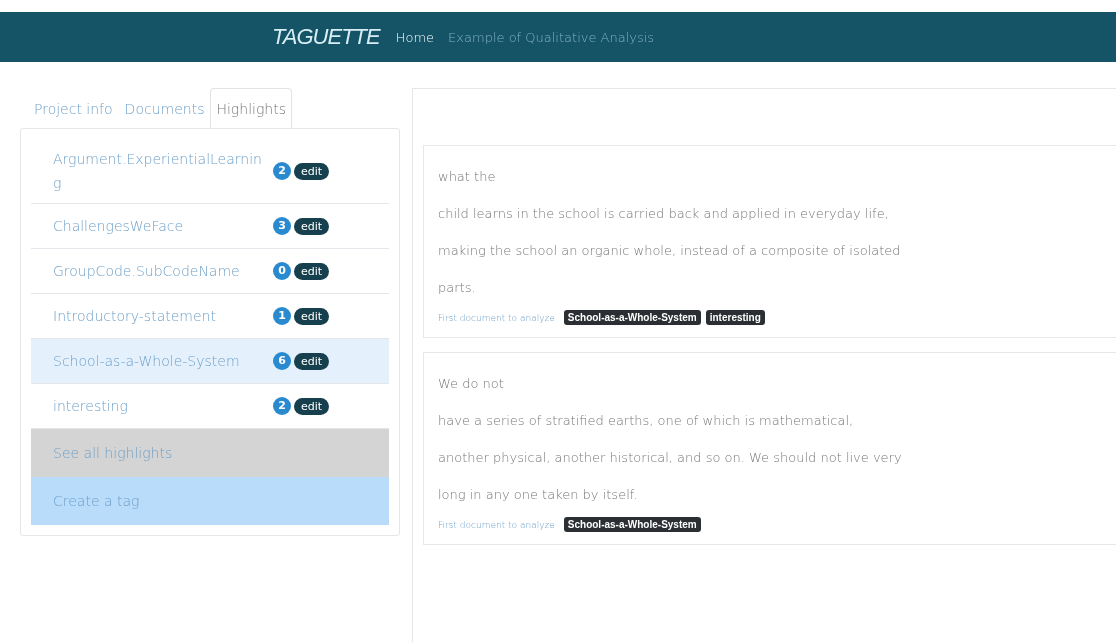 The image size is (1116, 642). I want to click on nav-link: Example of Qualitative Analysis, so click(551, 37).